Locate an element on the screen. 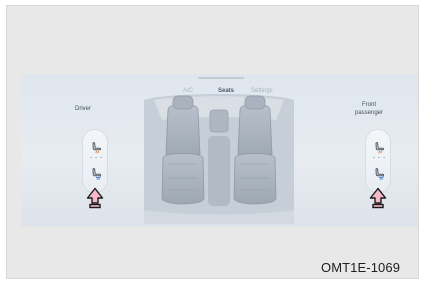 The width and height of the screenshot is (425, 284). center-armrest is located at coordinates (219, 171).